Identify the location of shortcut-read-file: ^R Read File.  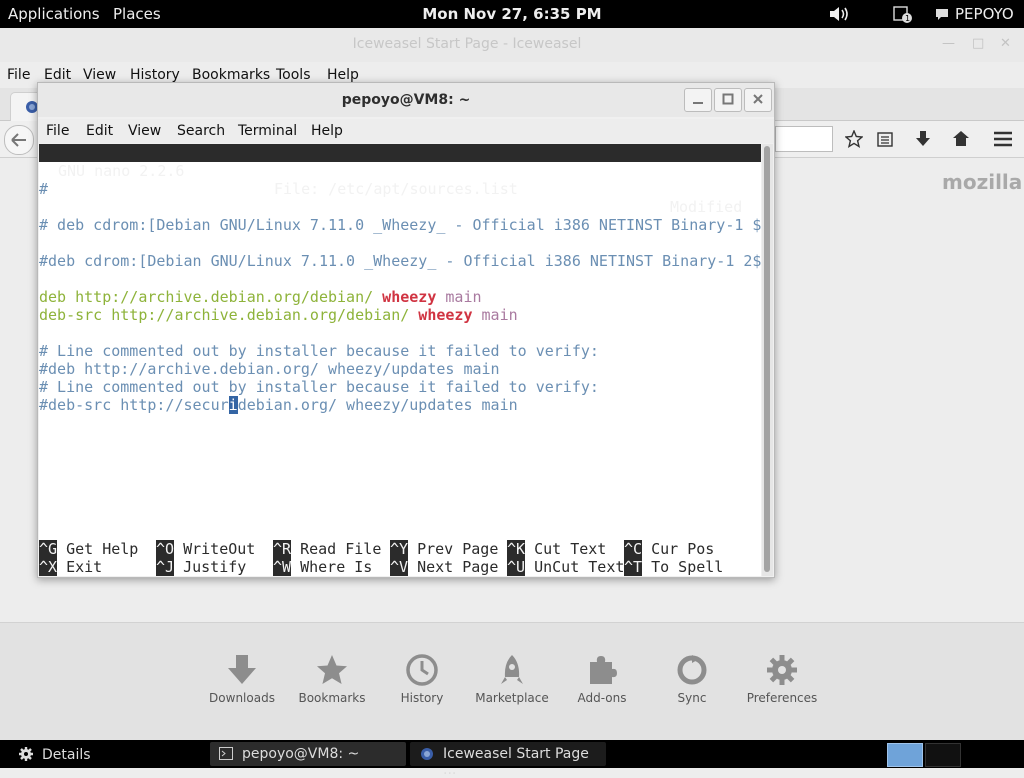
(327, 549).